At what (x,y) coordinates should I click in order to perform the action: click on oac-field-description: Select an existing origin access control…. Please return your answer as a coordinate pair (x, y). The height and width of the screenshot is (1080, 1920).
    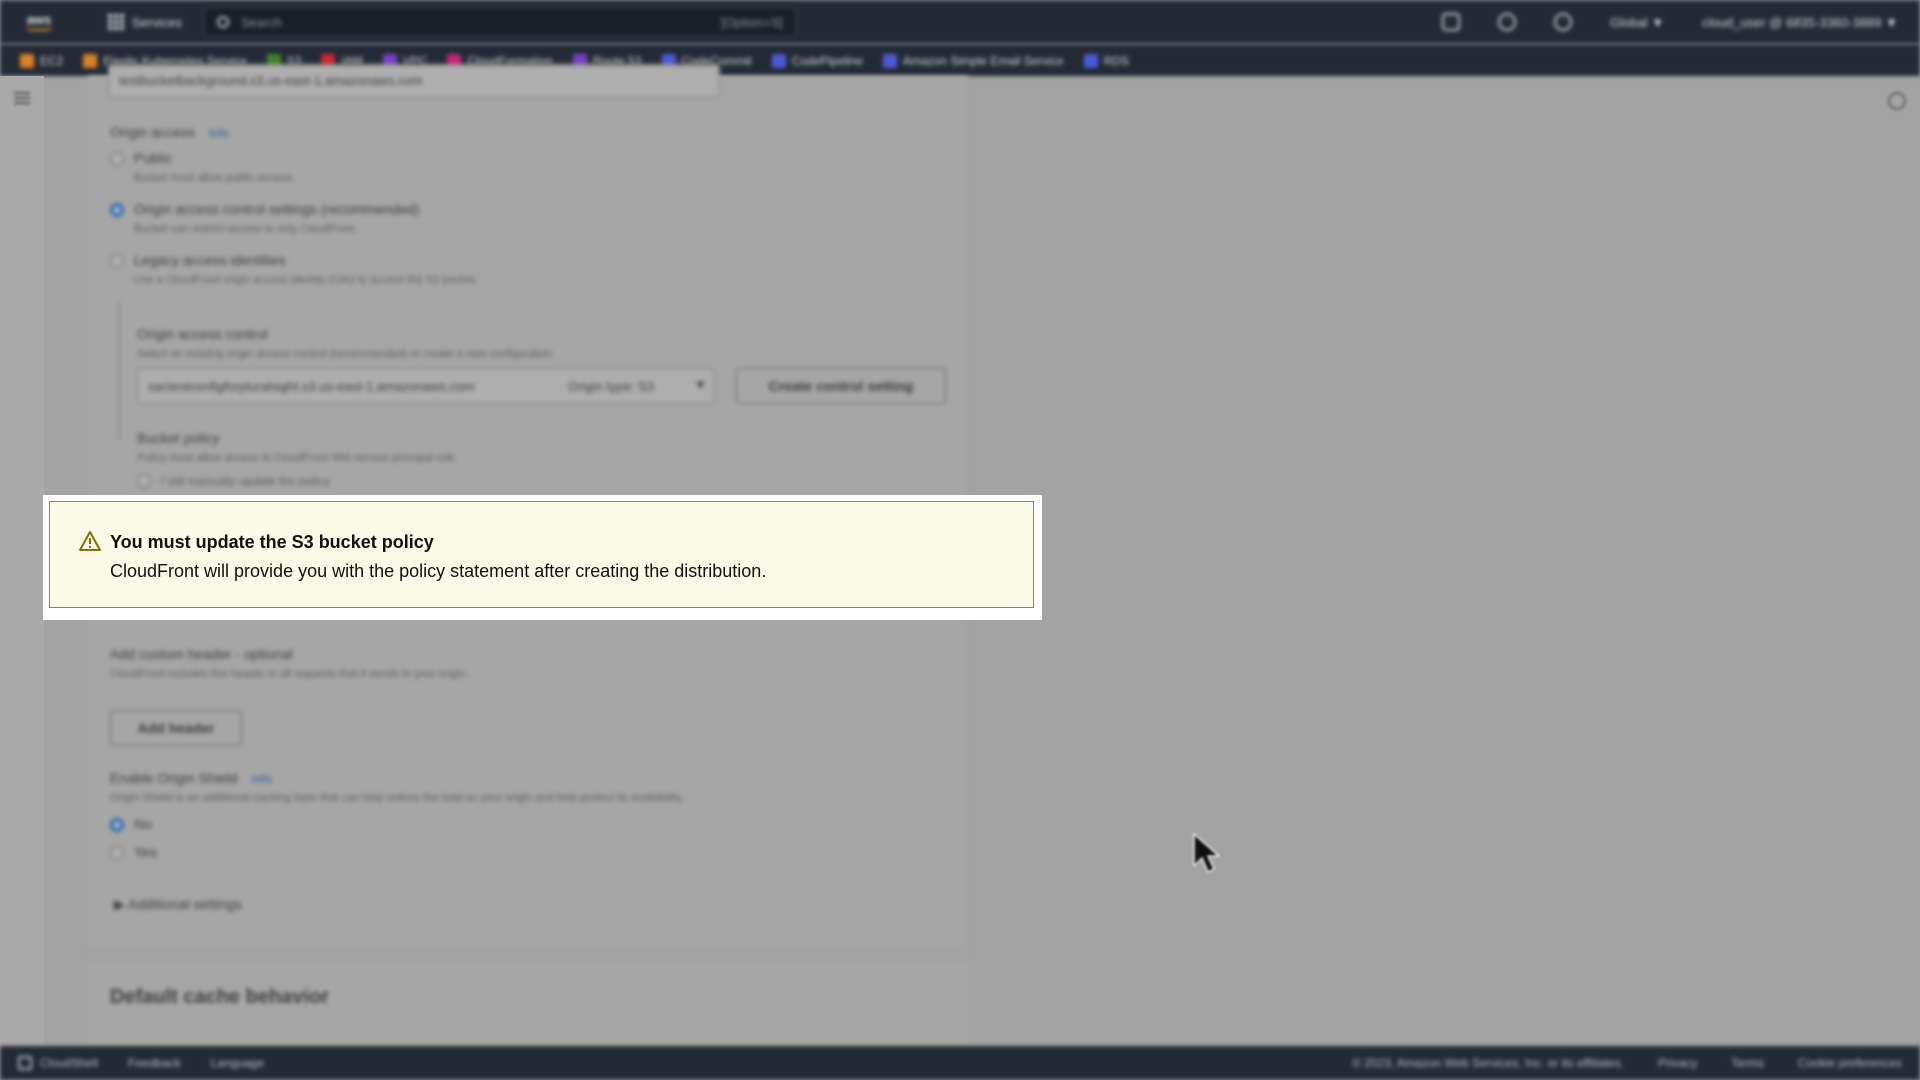
    Looking at the image, I should click on (346, 354).